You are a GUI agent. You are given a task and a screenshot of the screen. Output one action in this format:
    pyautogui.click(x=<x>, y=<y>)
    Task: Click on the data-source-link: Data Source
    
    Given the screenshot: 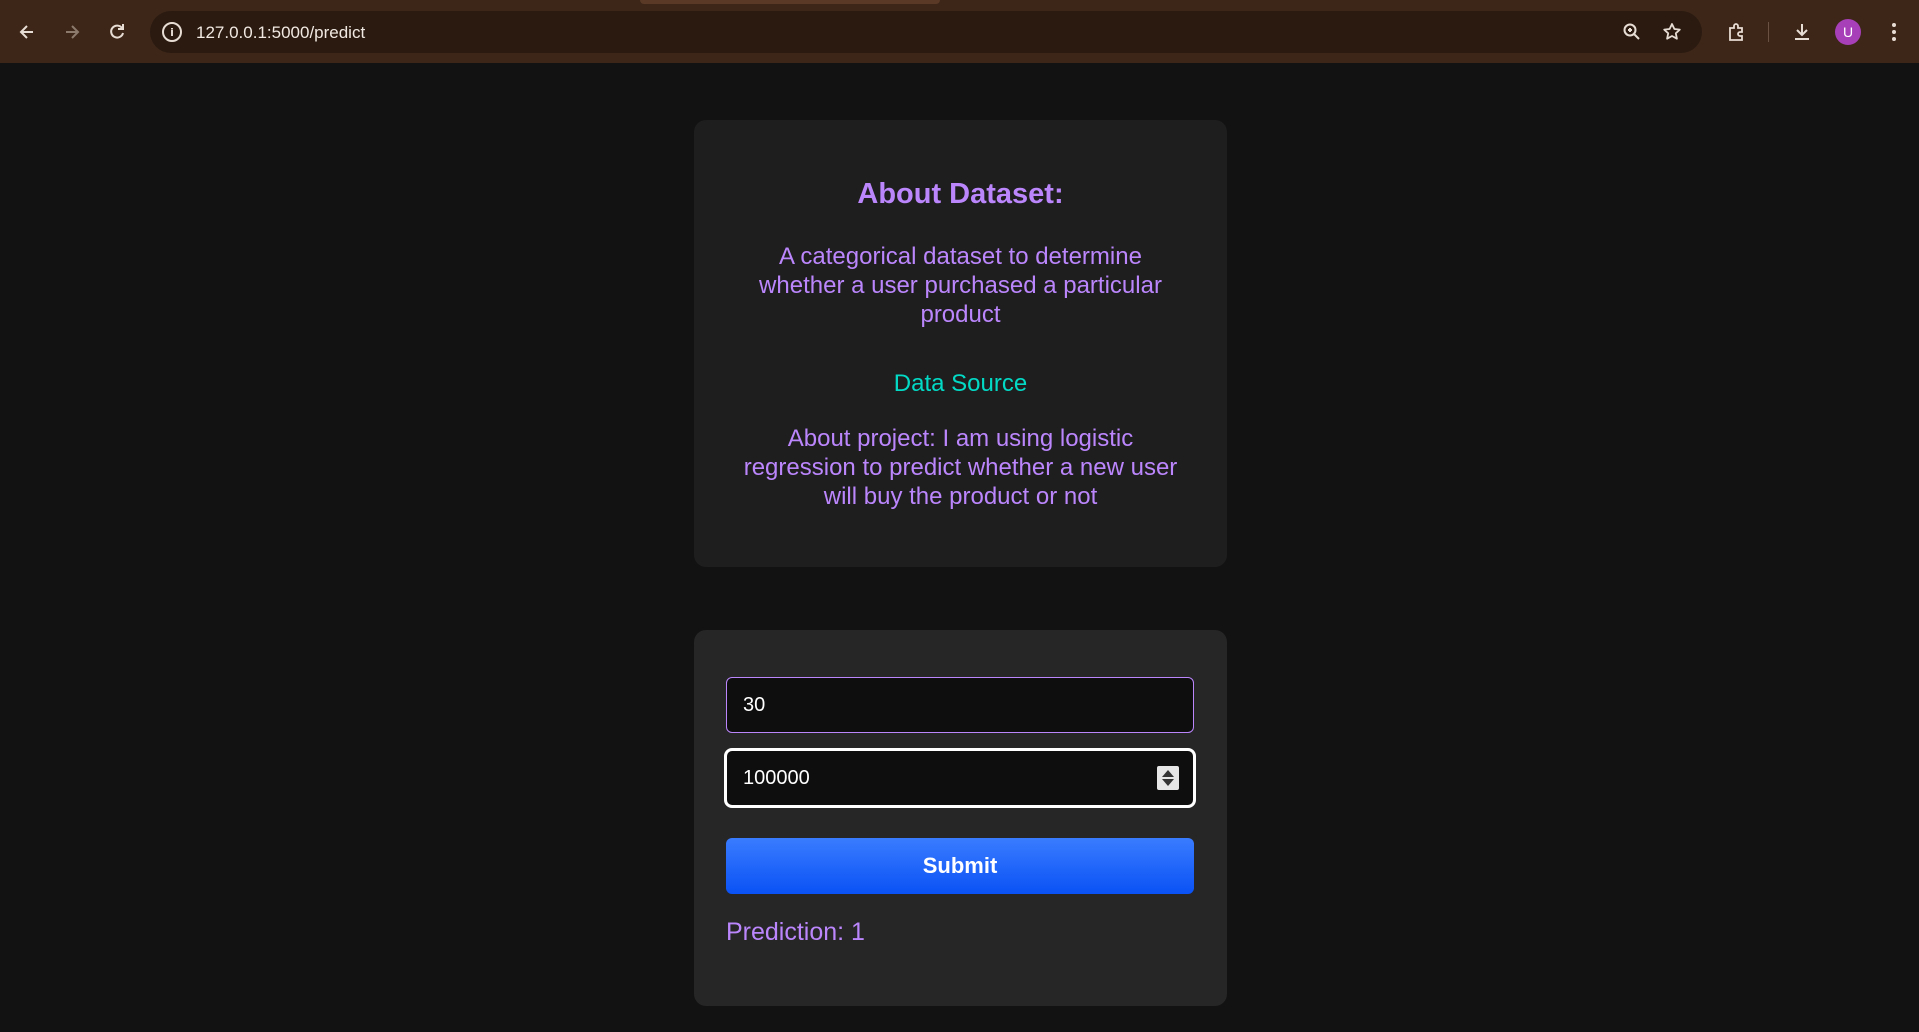 What is the action you would take?
    pyautogui.click(x=960, y=384)
    